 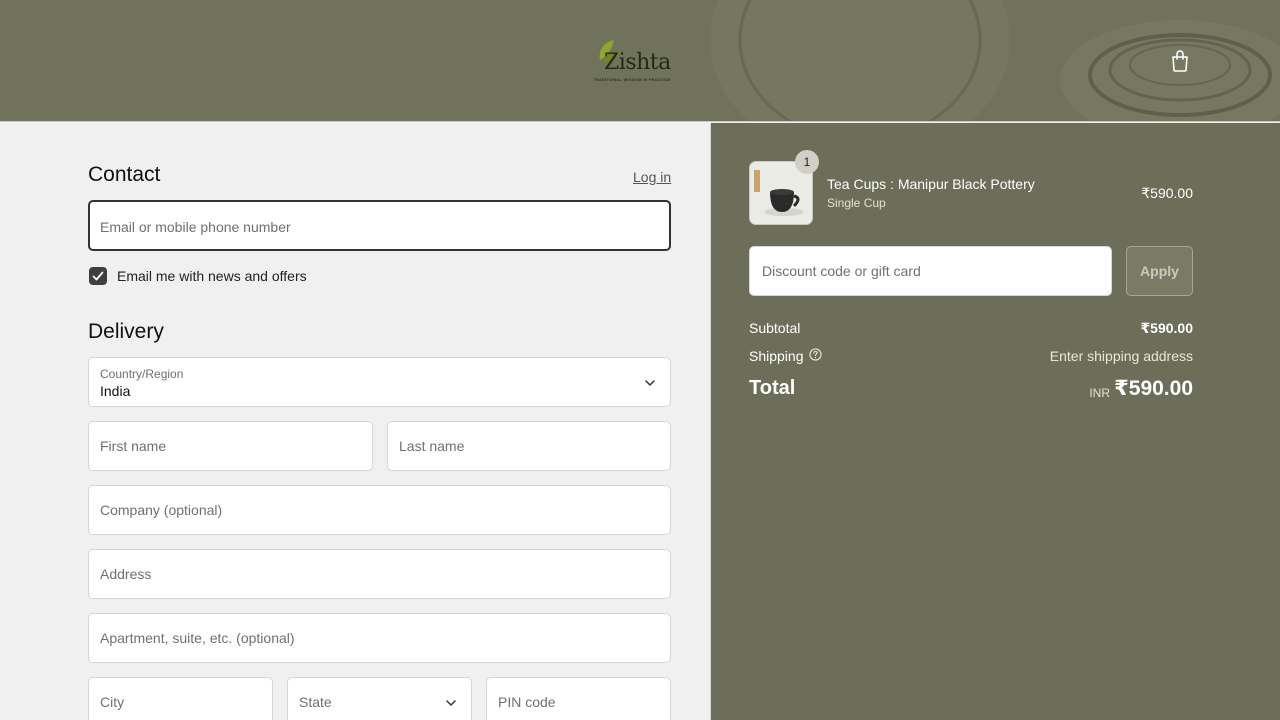 I want to click on last-name-field: Last name, so click(x=529, y=446).